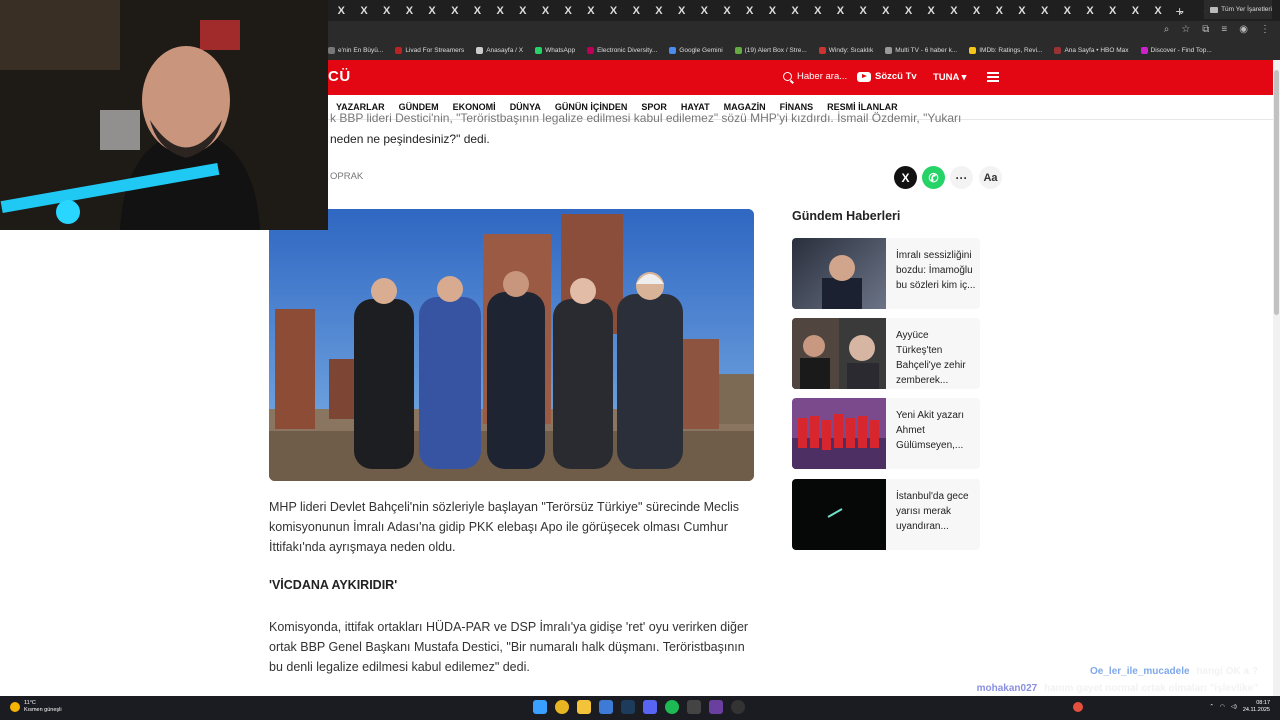 The height and width of the screenshot is (720, 1280). I want to click on sozcu-tv-button: Sözcü Tv, so click(887, 76).